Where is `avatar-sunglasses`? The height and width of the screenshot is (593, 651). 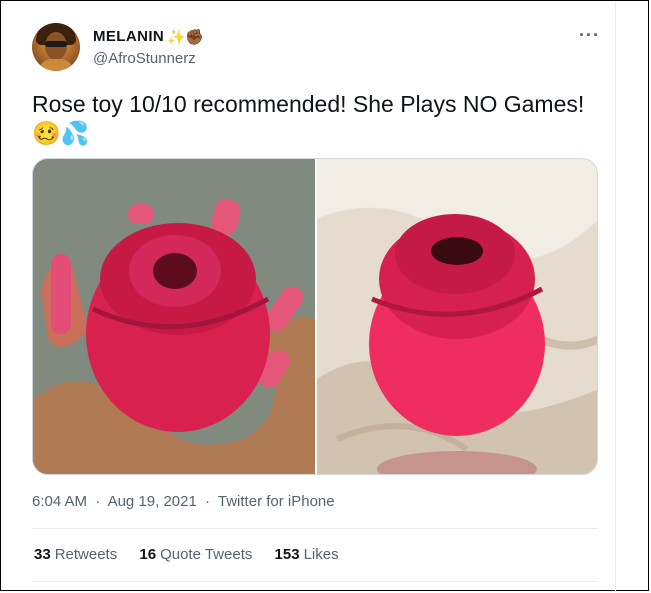
avatar-sunglasses is located at coordinates (56, 44).